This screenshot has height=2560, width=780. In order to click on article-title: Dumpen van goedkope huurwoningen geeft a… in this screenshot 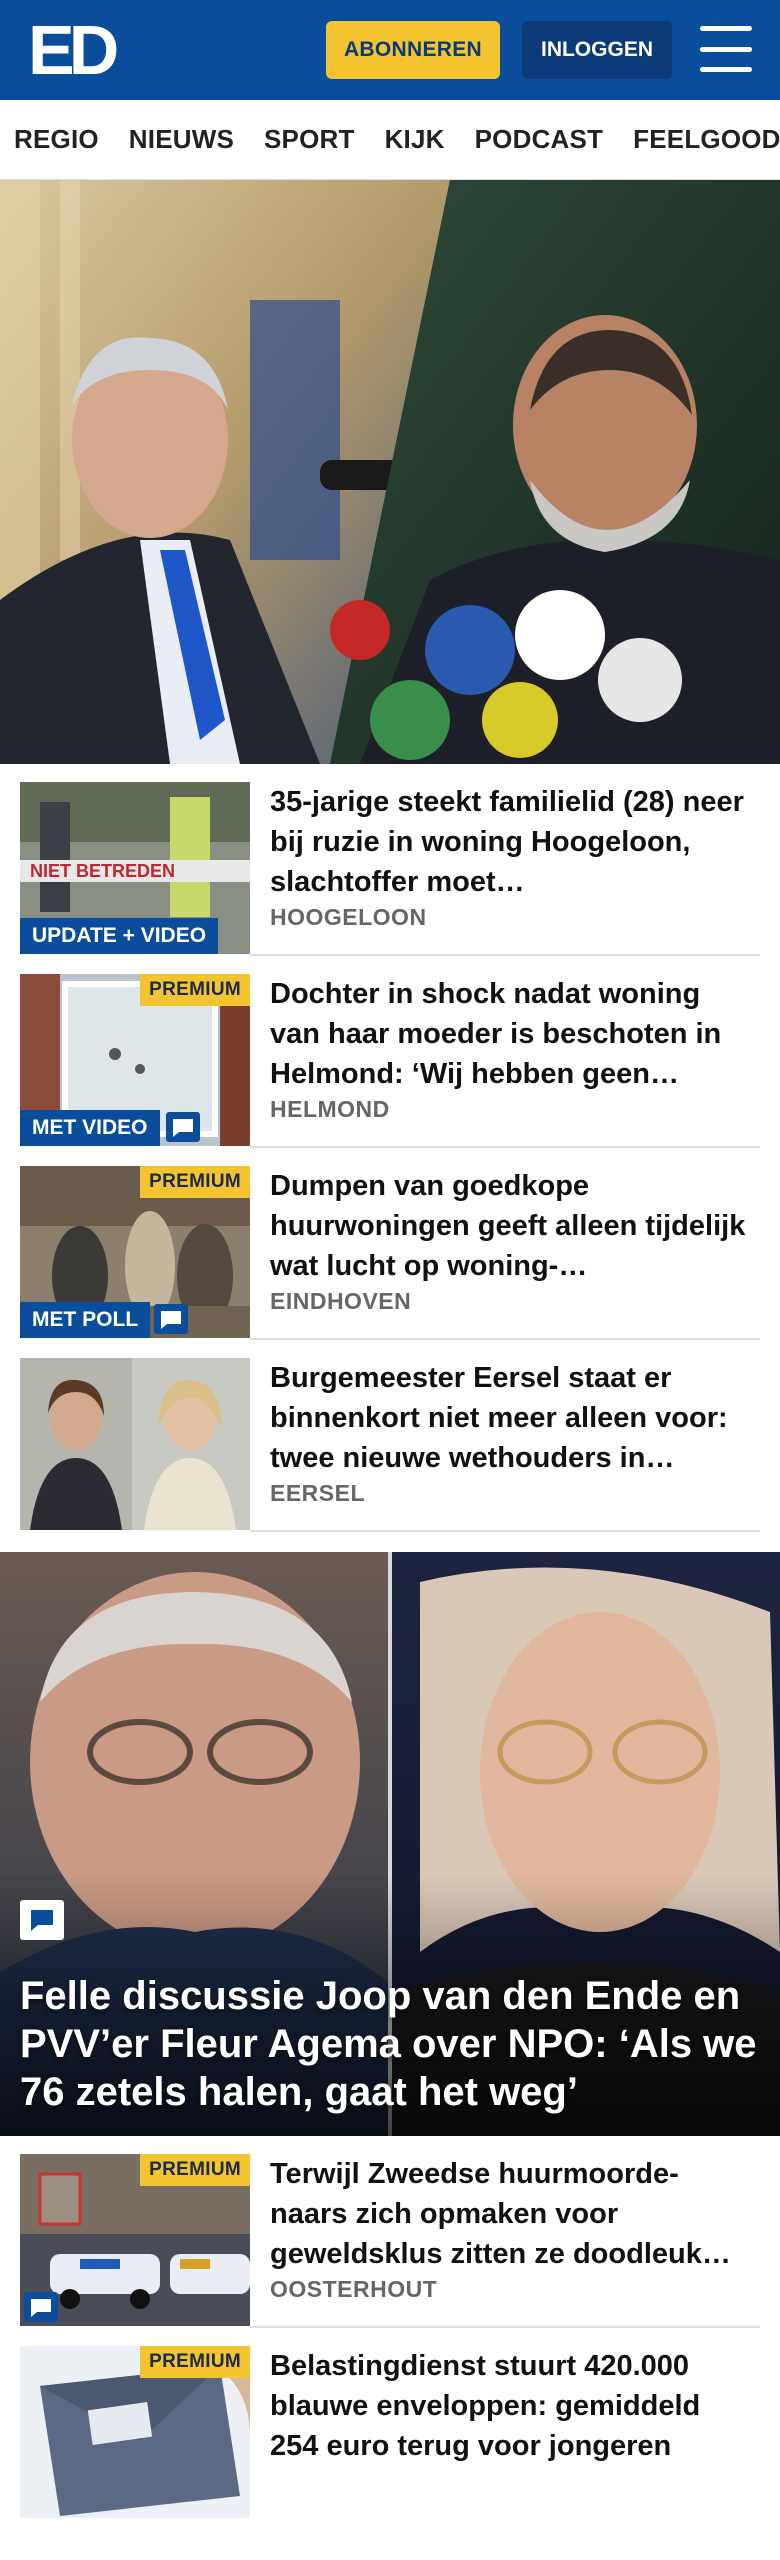, I will do `click(510, 1226)`.